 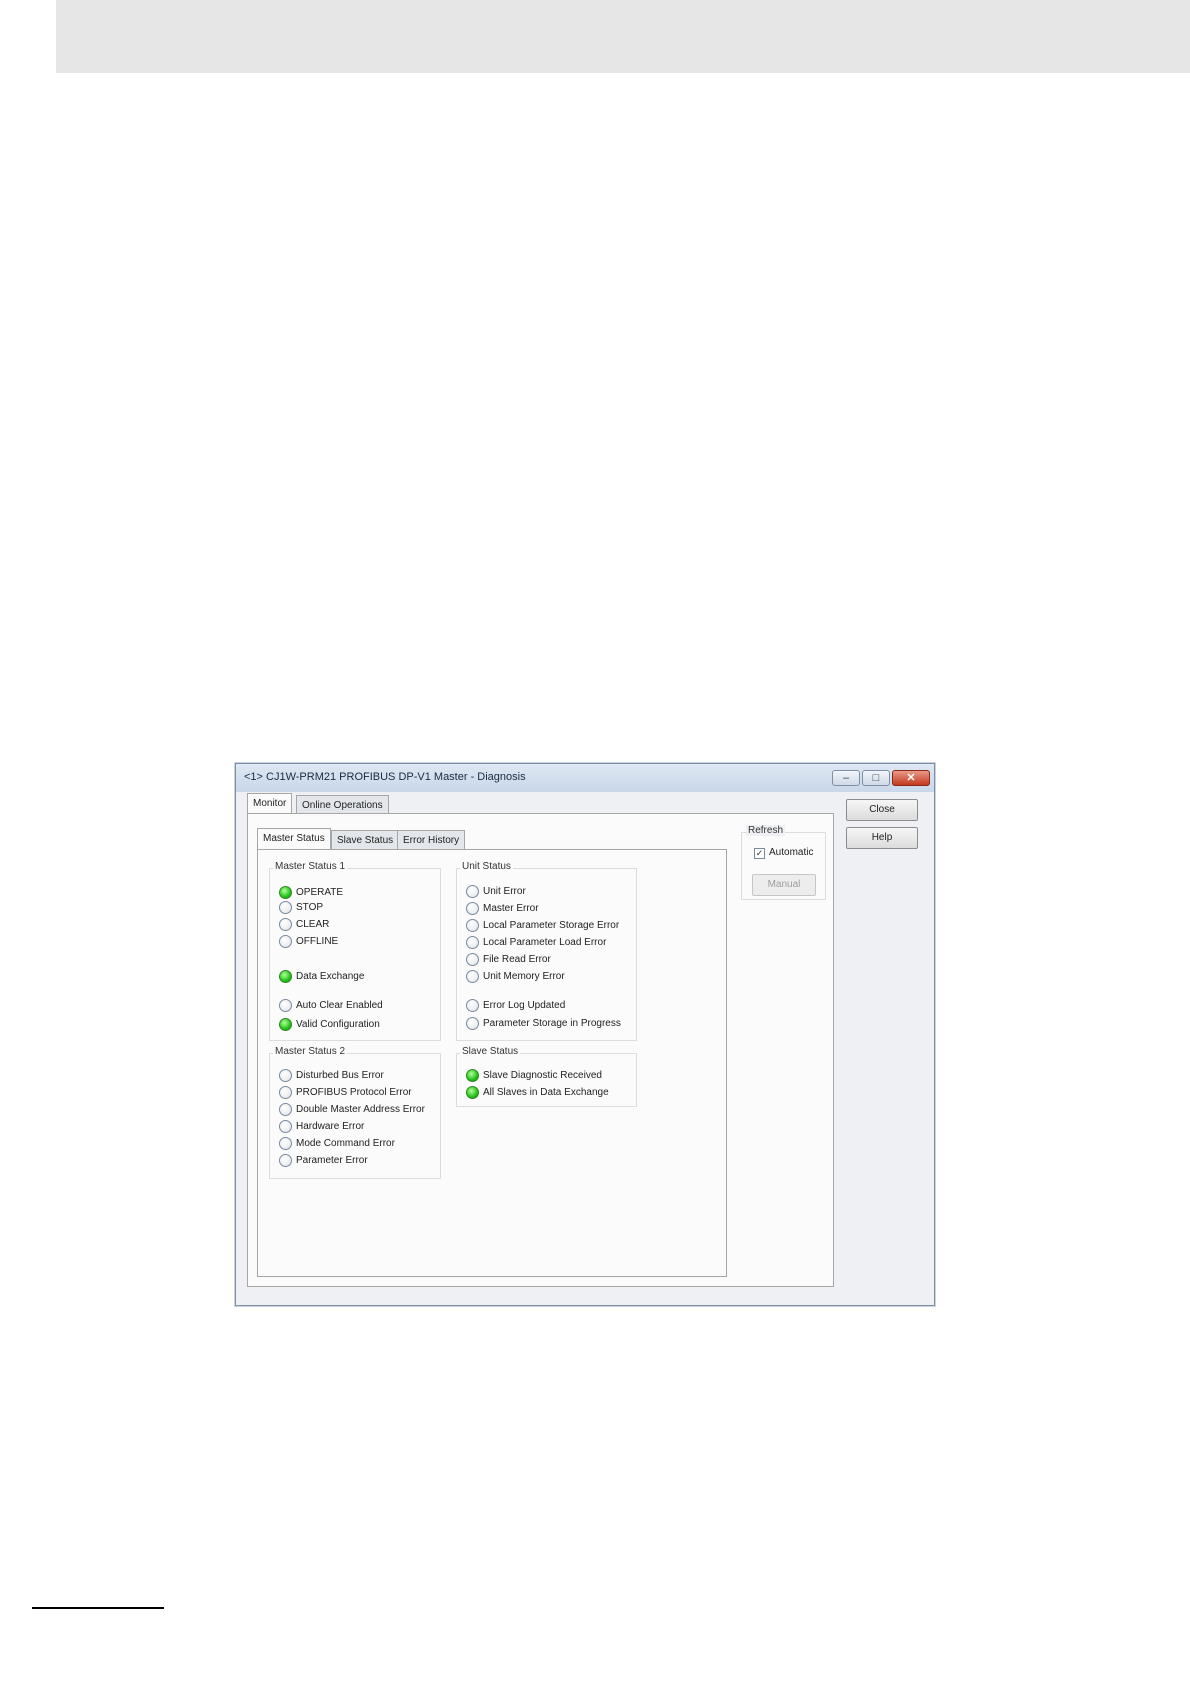 I want to click on window-close-button: ✕, so click(x=911, y=778).